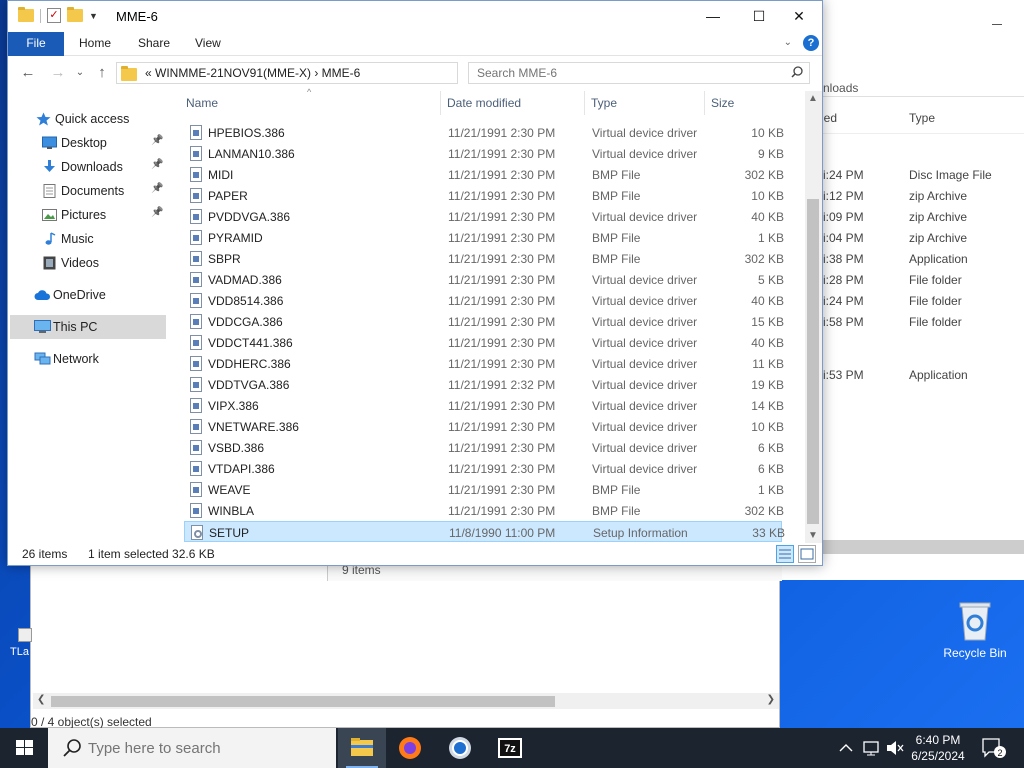  What do you see at coordinates (208, 748) in the screenshot?
I see `taskbar-search-input` at bounding box center [208, 748].